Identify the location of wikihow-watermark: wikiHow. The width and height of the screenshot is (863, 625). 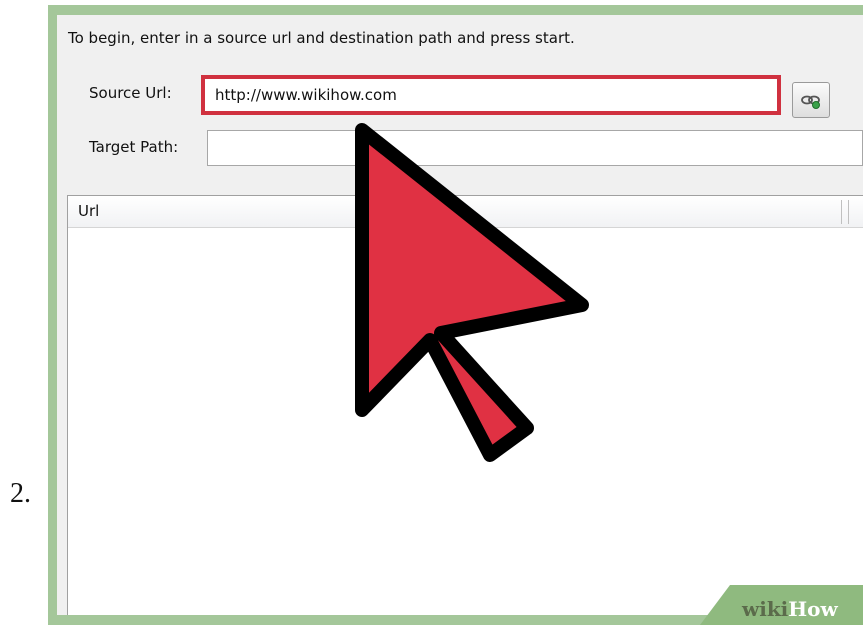
(781, 605).